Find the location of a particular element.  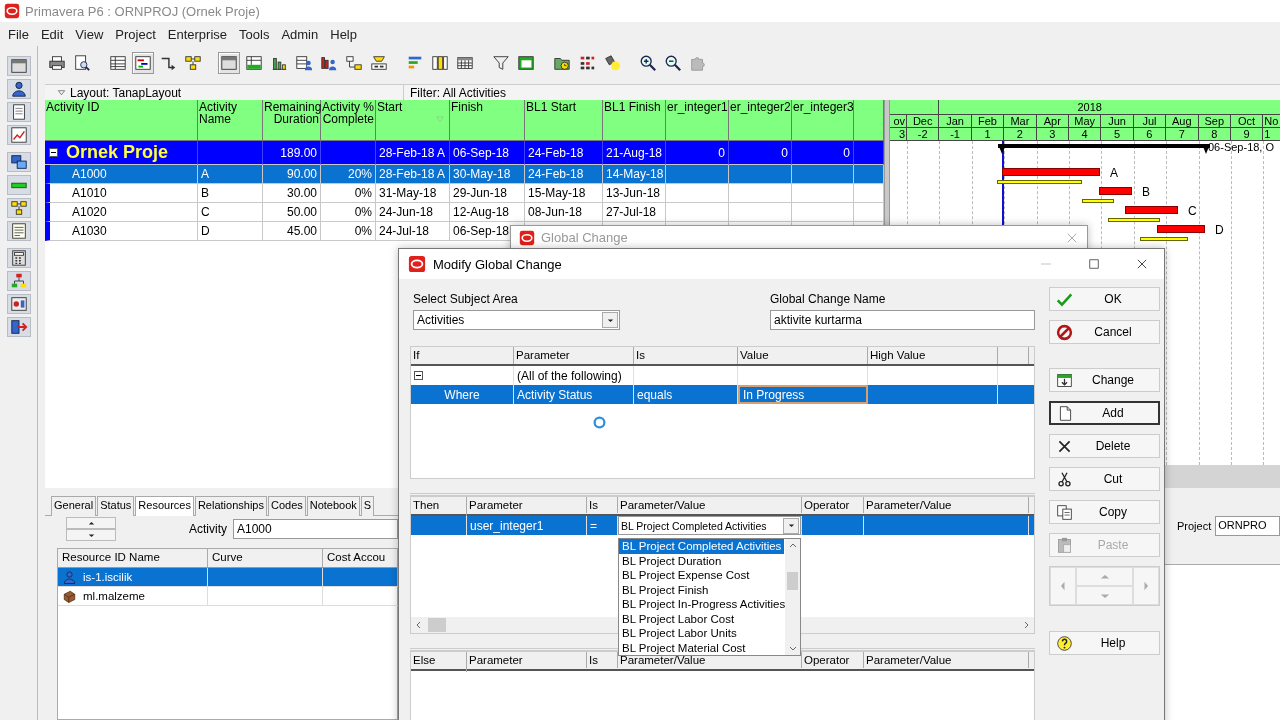

layout-label: Layout: TanapLayout is located at coordinates (126, 92).